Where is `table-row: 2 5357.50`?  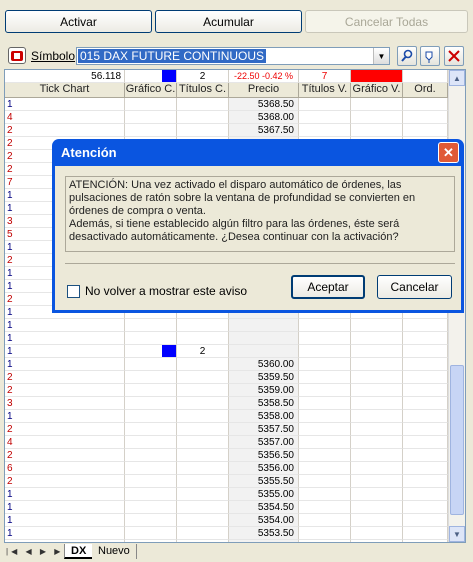
table-row: 2 5357.50 is located at coordinates (226, 429).